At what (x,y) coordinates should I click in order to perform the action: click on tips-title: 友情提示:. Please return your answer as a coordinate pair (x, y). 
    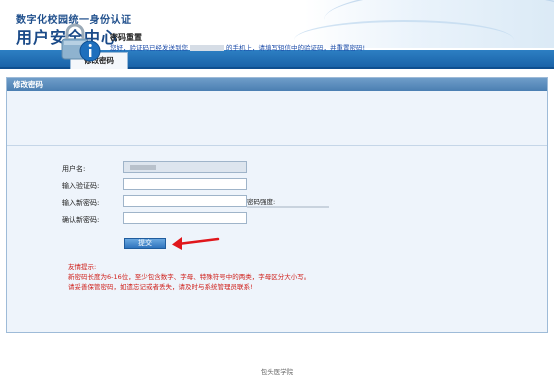
    Looking at the image, I should click on (82, 267).